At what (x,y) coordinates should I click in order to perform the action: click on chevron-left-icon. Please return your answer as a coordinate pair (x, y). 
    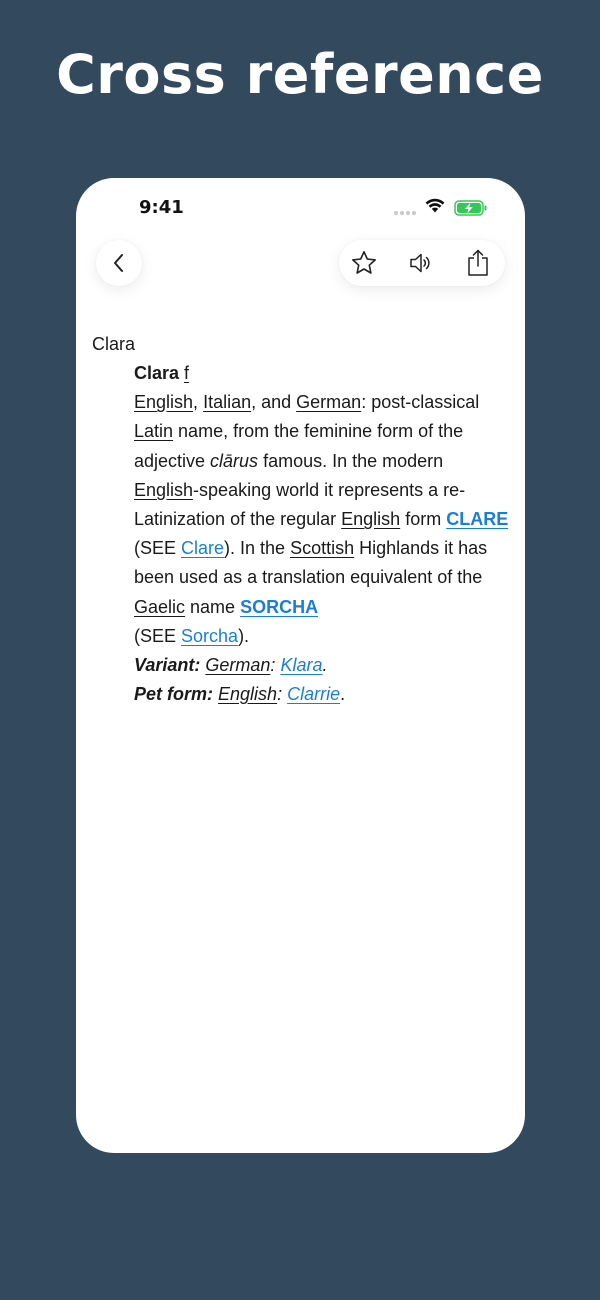
    Looking at the image, I should click on (118, 263).